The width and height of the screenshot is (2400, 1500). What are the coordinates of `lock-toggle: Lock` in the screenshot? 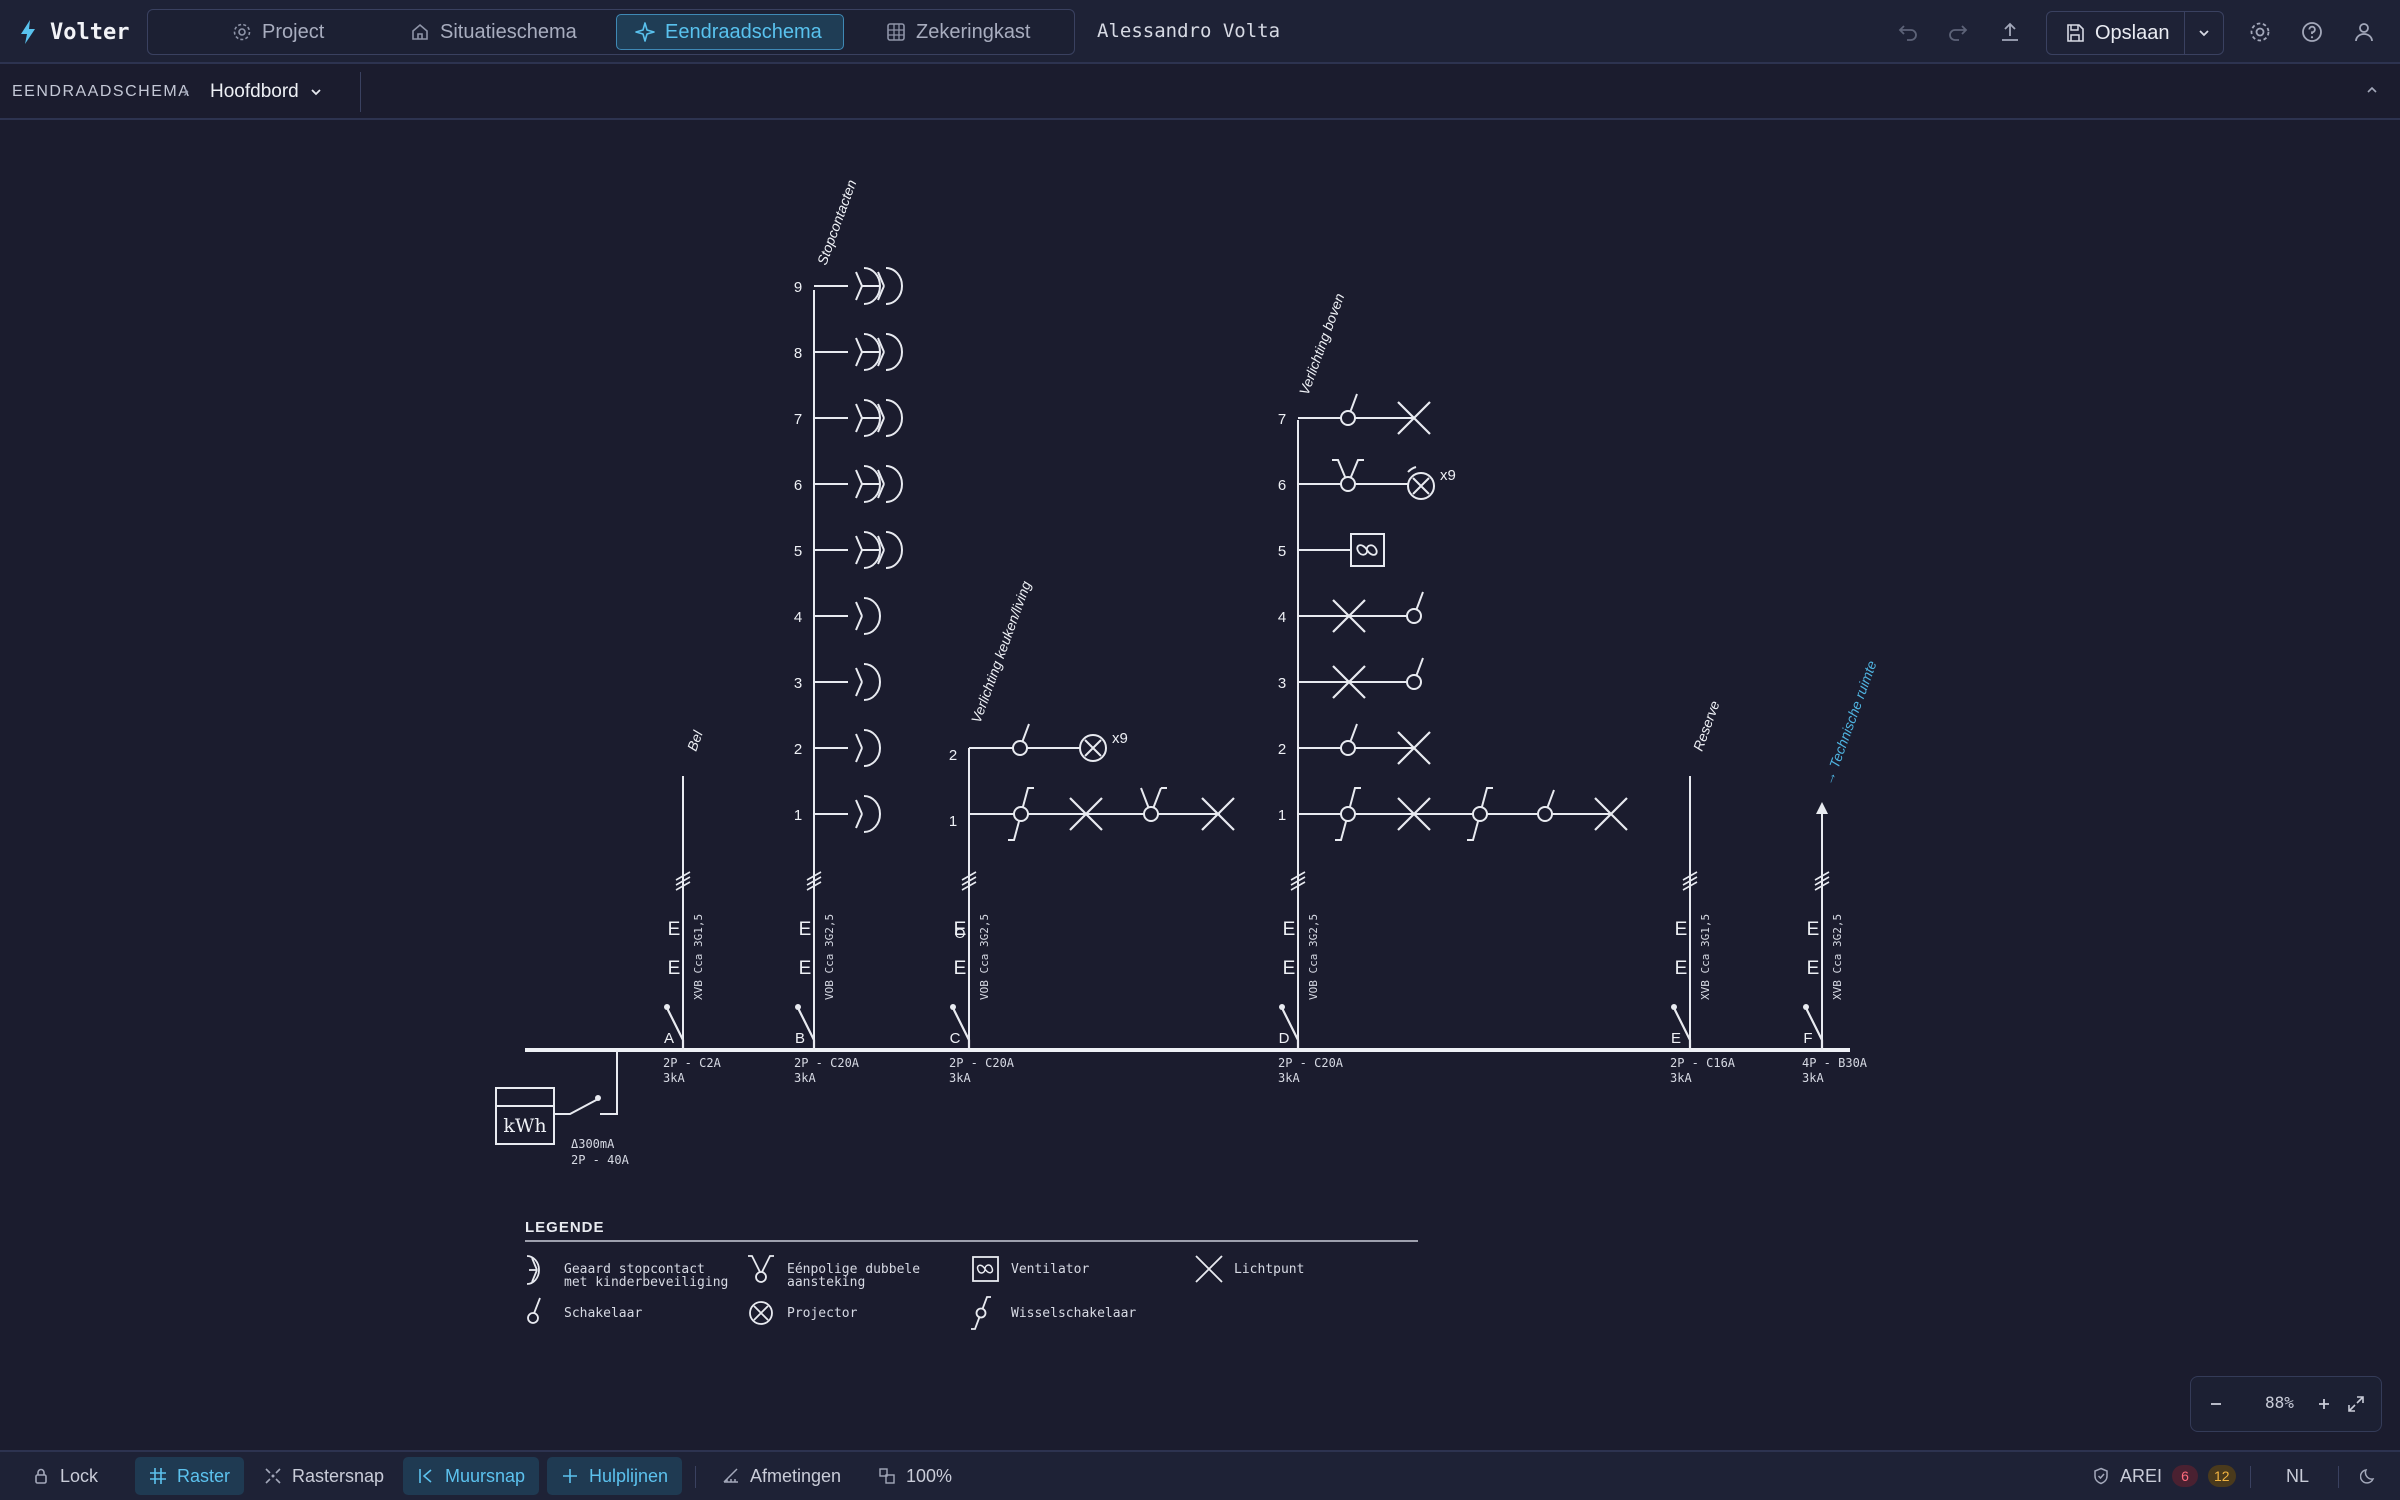 It's located at (65, 1476).